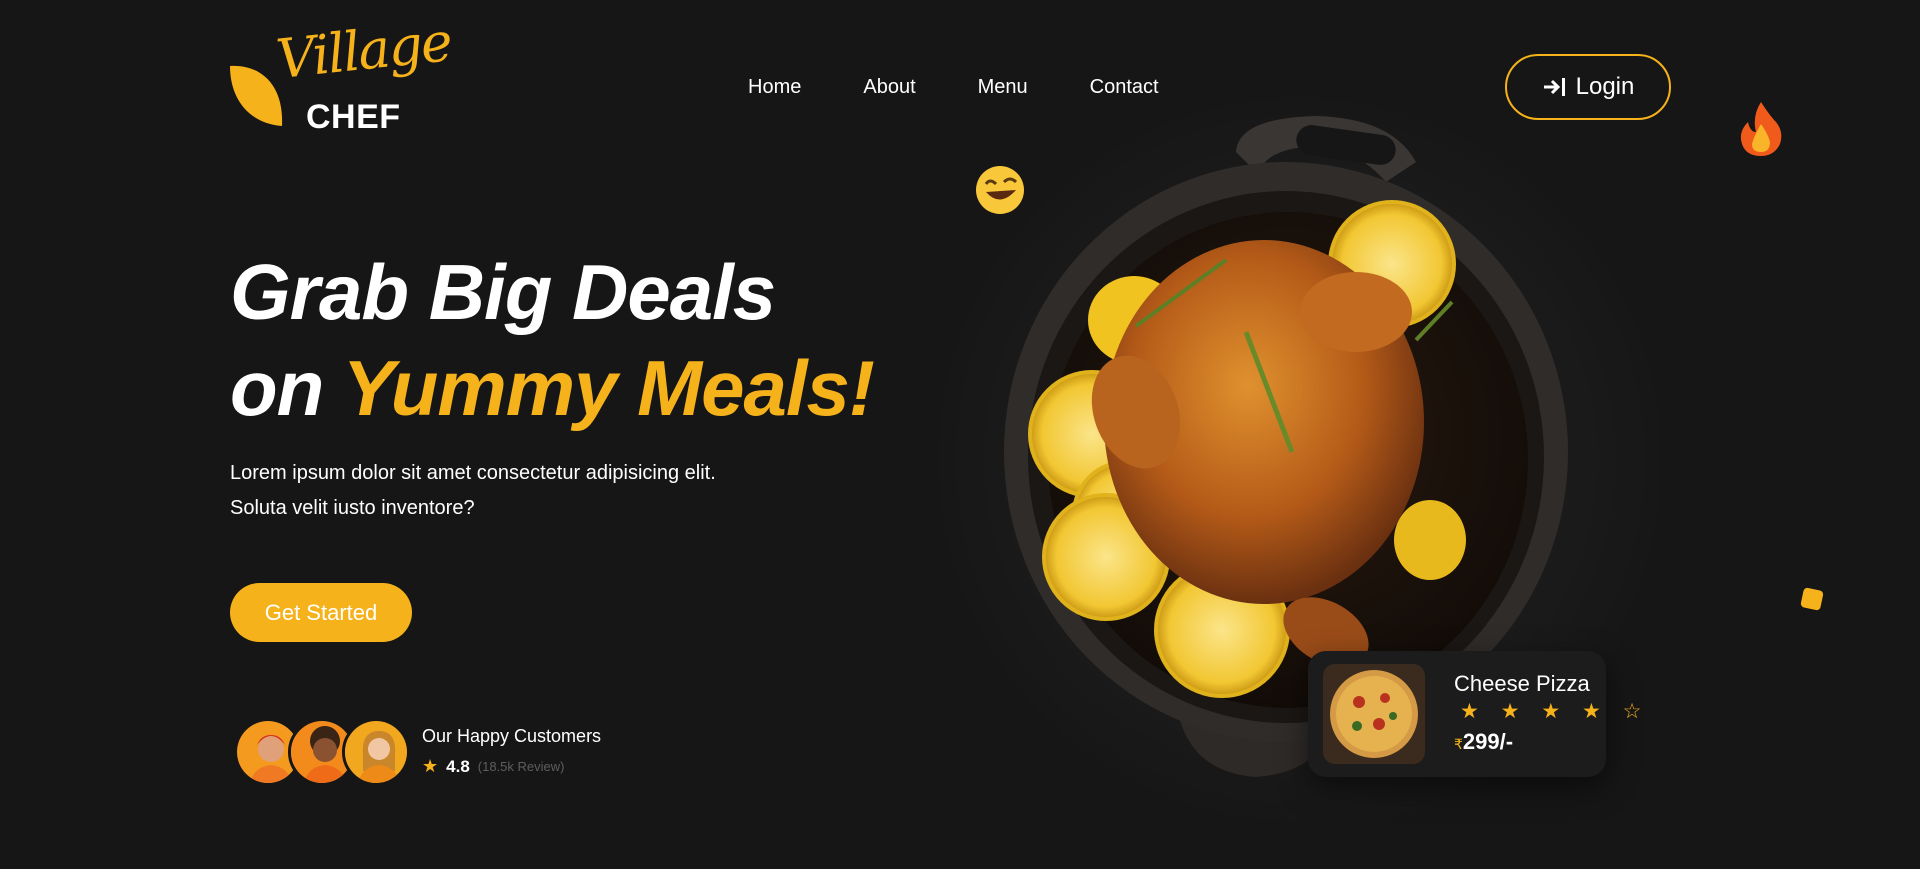  What do you see at coordinates (256, 95) in the screenshot?
I see `leaf-icon` at bounding box center [256, 95].